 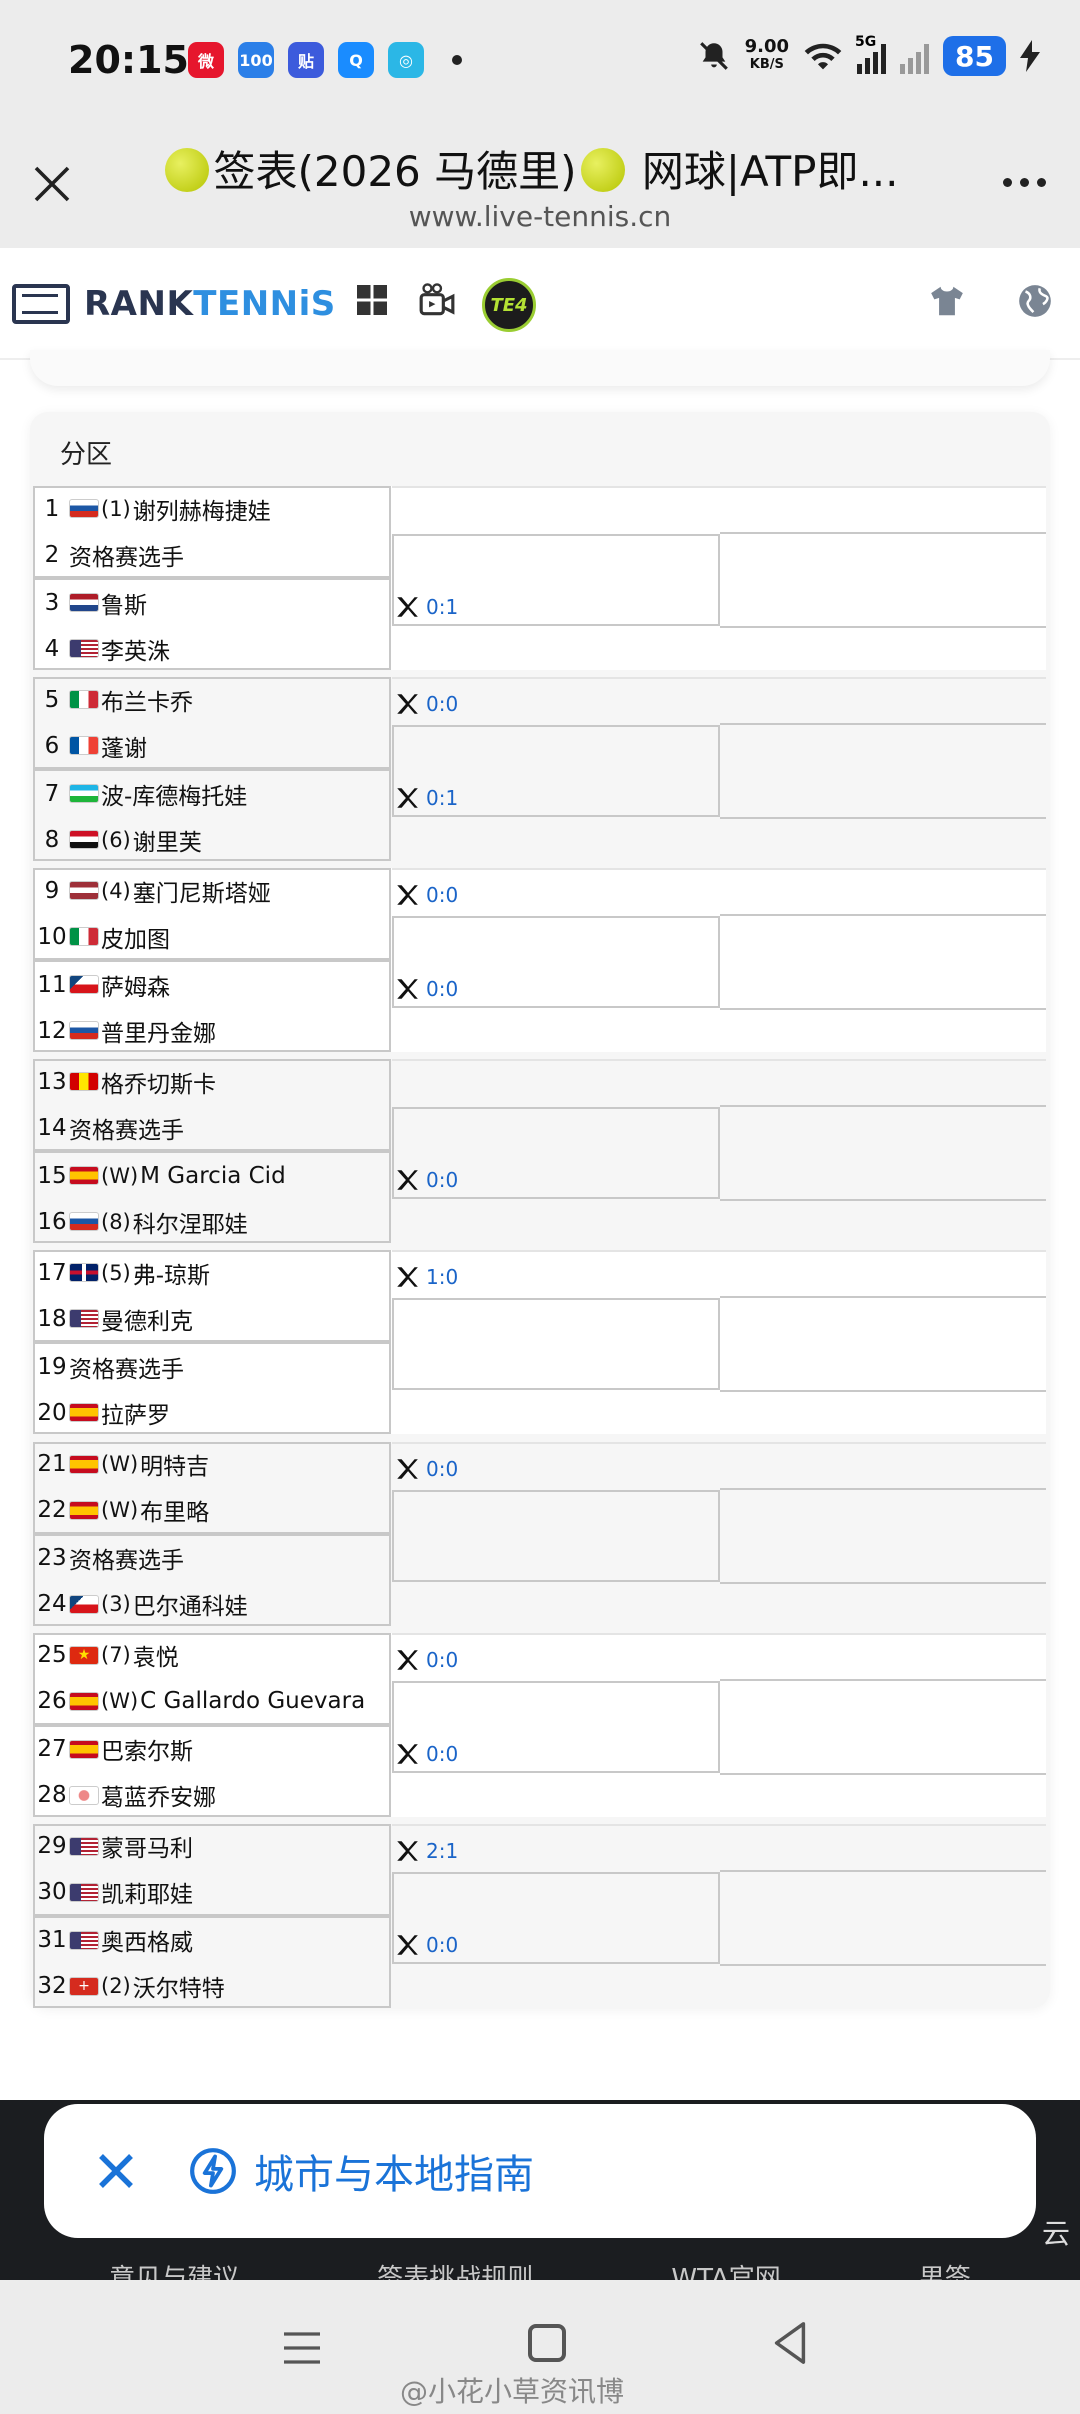 I want to click on site-logo: RANKTENNiS, so click(x=174, y=304).